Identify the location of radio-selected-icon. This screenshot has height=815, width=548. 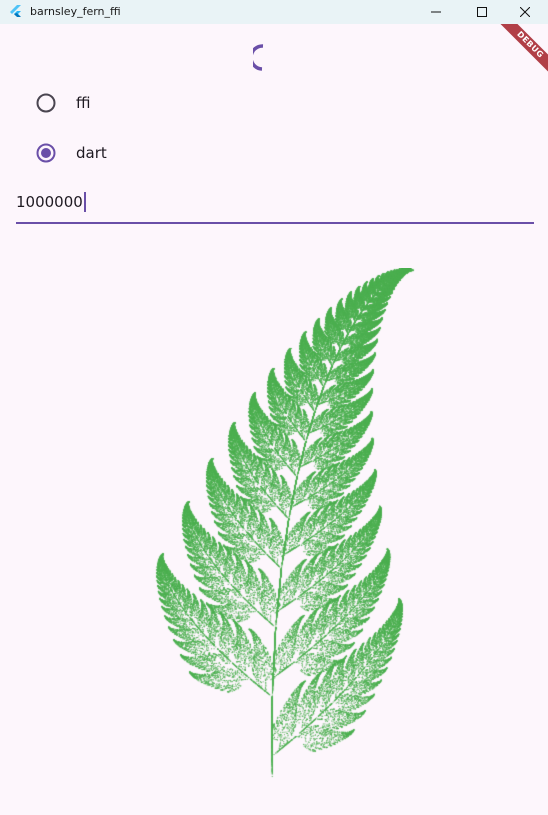
(46, 153).